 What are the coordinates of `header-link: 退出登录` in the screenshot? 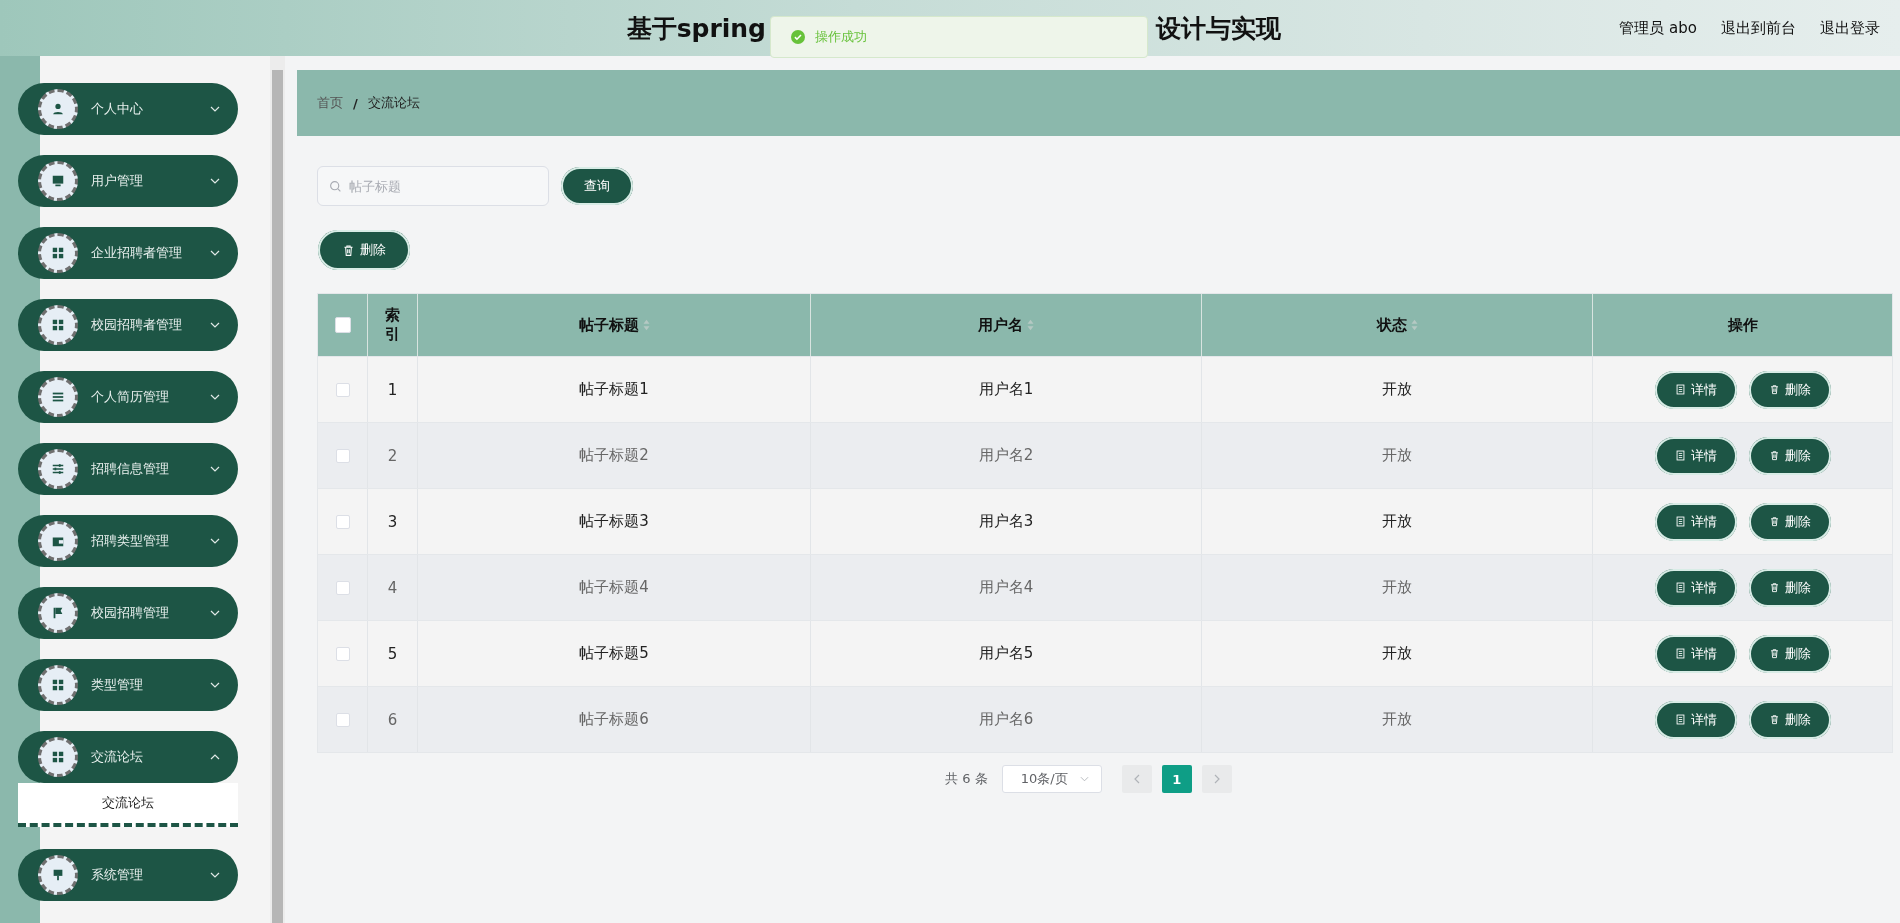 It's located at (1850, 28).